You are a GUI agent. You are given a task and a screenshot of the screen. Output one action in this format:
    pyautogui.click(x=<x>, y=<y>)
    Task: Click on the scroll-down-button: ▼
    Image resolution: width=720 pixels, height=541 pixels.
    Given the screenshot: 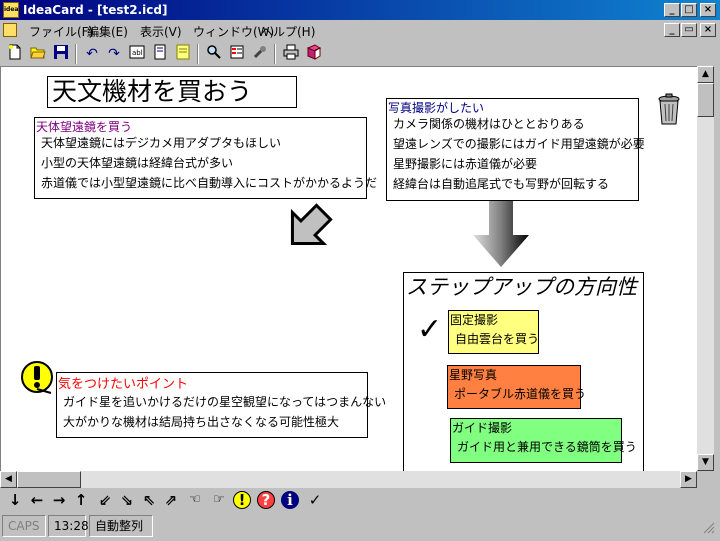 What is the action you would take?
    pyautogui.click(x=705, y=462)
    